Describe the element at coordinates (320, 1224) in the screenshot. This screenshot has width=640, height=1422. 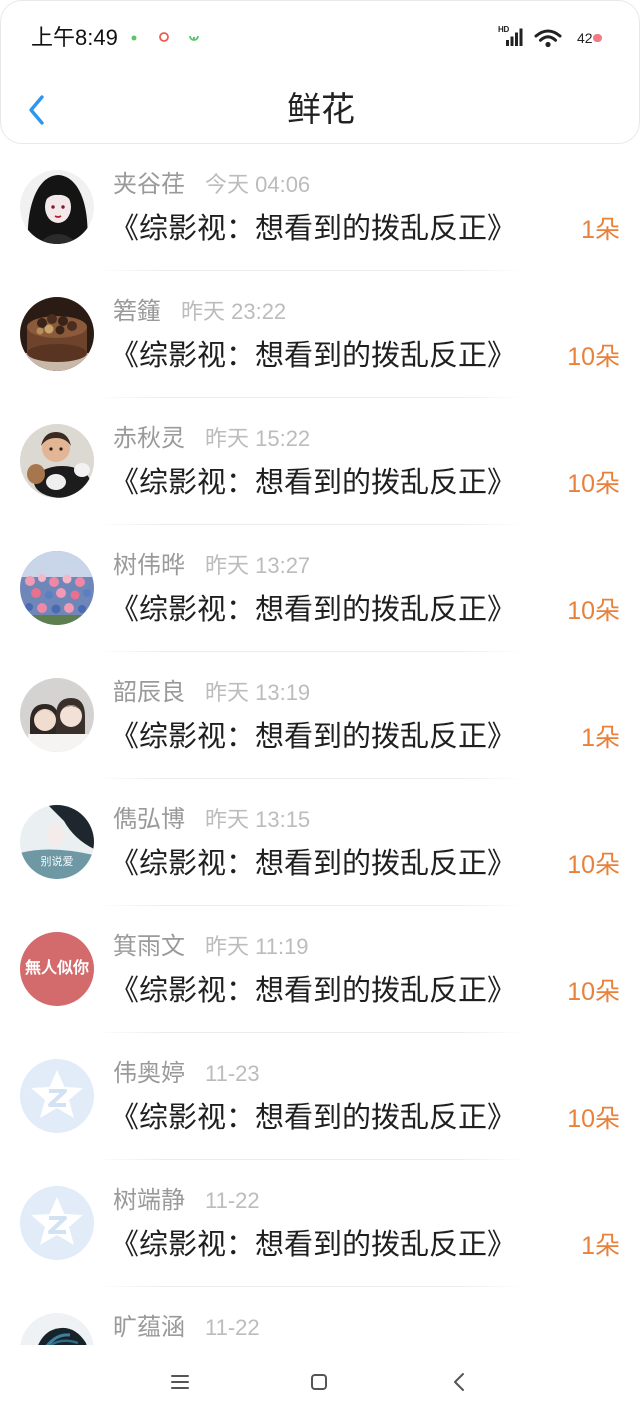
I see `flower-record-item: 树端静 11-22 《综影视：想看到的拨乱反正》 1朵` at that location.